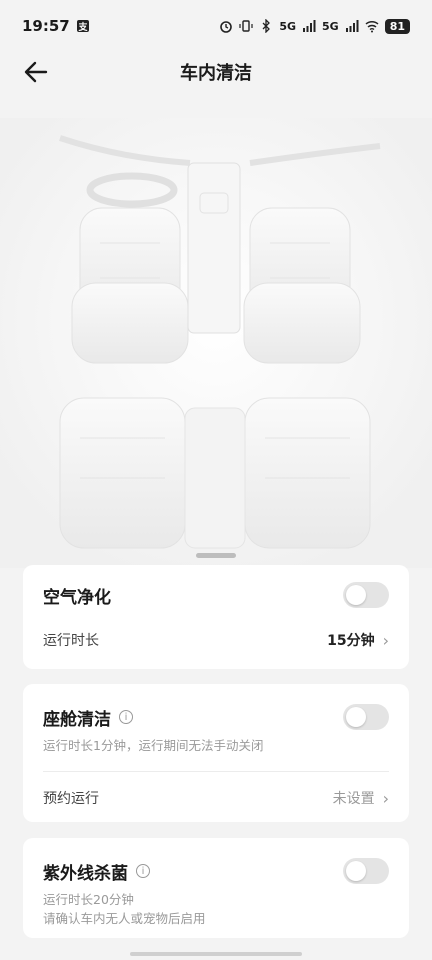 This screenshot has width=432, height=960. Describe the element at coordinates (216, 888) in the screenshot. I see `uv-sterilization-card: 紫外线杀菌 i 运行时长20分钟 请确认车内无人或宠物后启用` at that location.